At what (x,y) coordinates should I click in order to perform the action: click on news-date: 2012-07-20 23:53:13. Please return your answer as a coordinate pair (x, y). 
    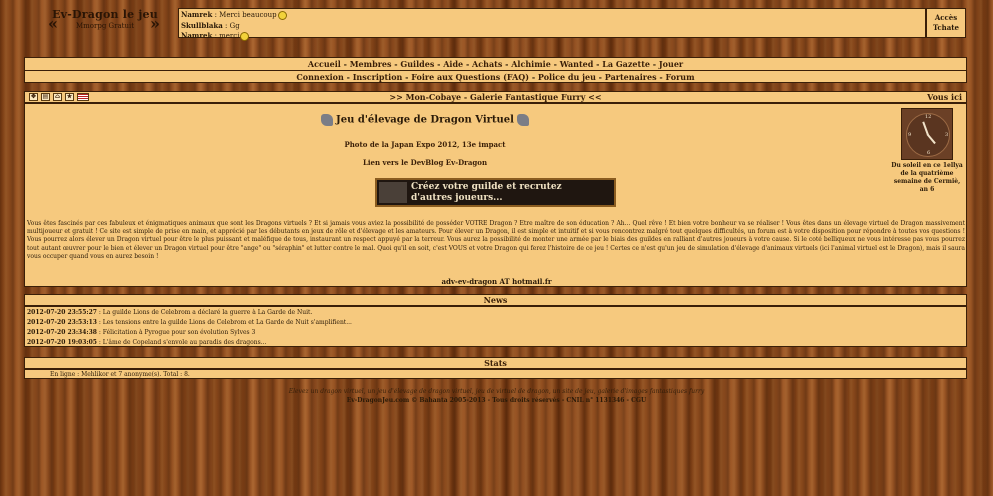
    Looking at the image, I should click on (62, 322).